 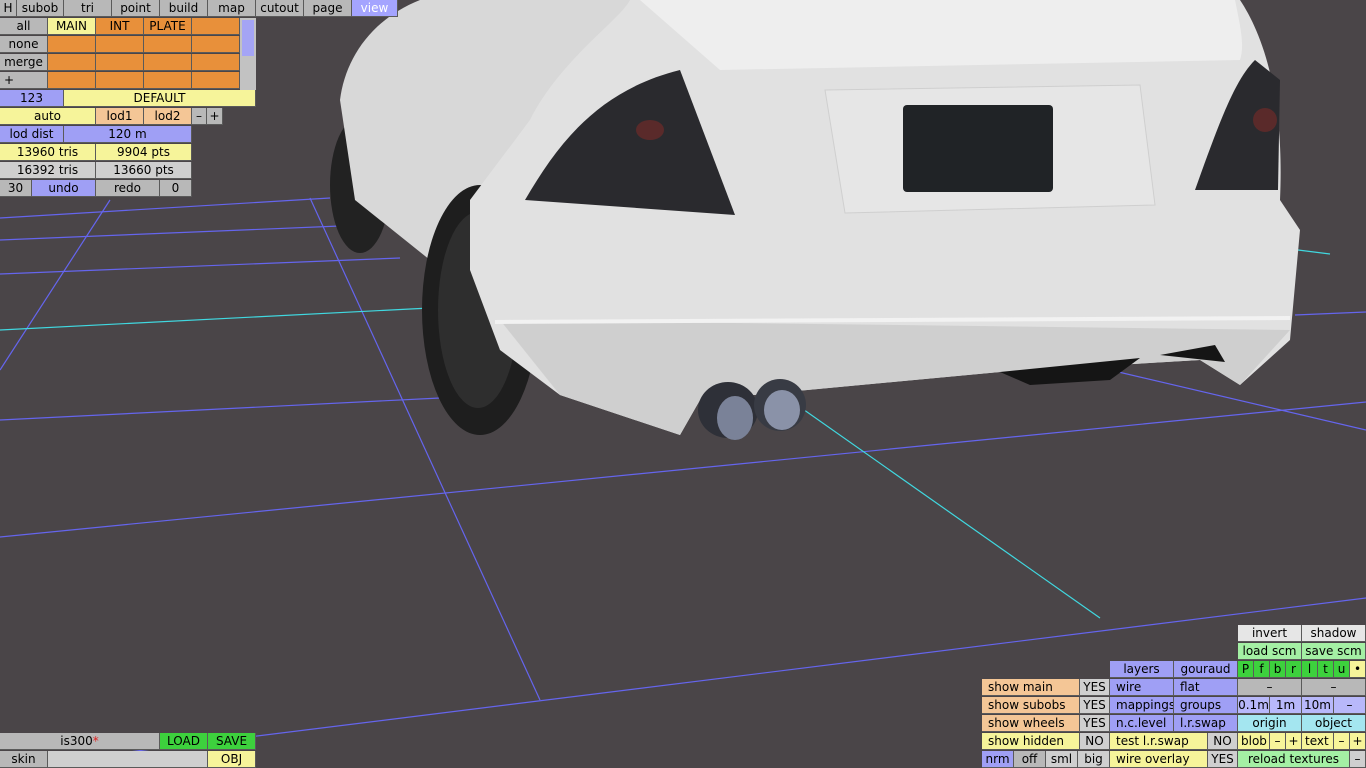 I want to click on save-button: SAVE, so click(x=232, y=741).